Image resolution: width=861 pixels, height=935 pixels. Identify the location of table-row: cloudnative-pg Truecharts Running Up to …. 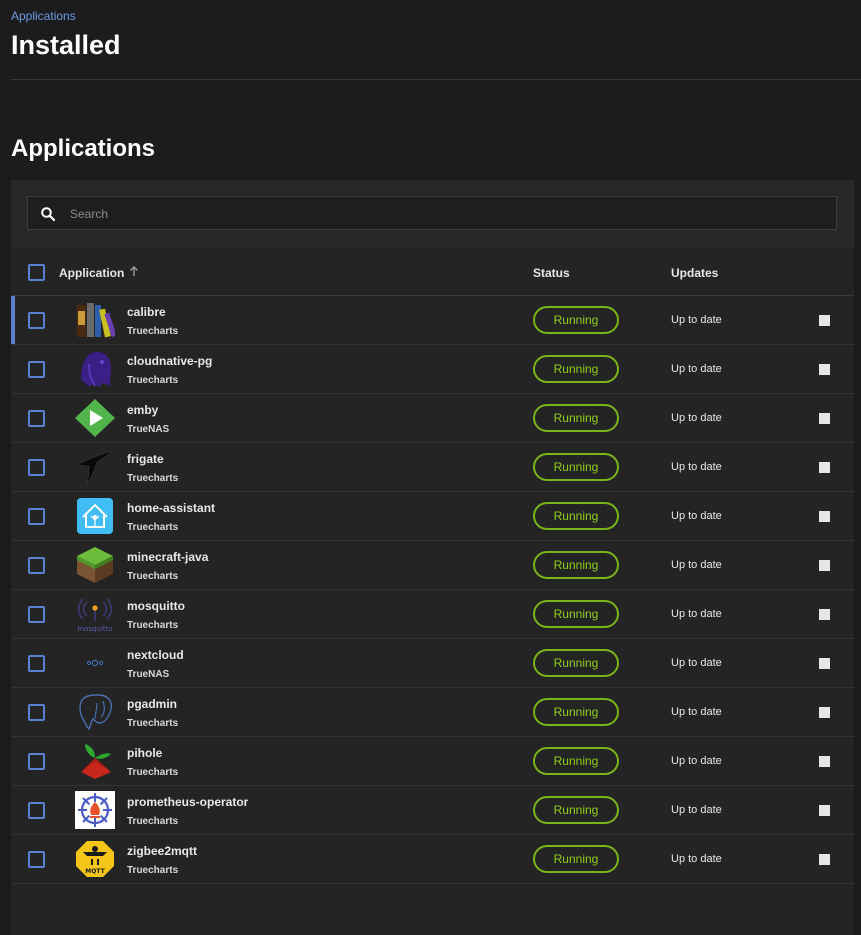
(432, 369).